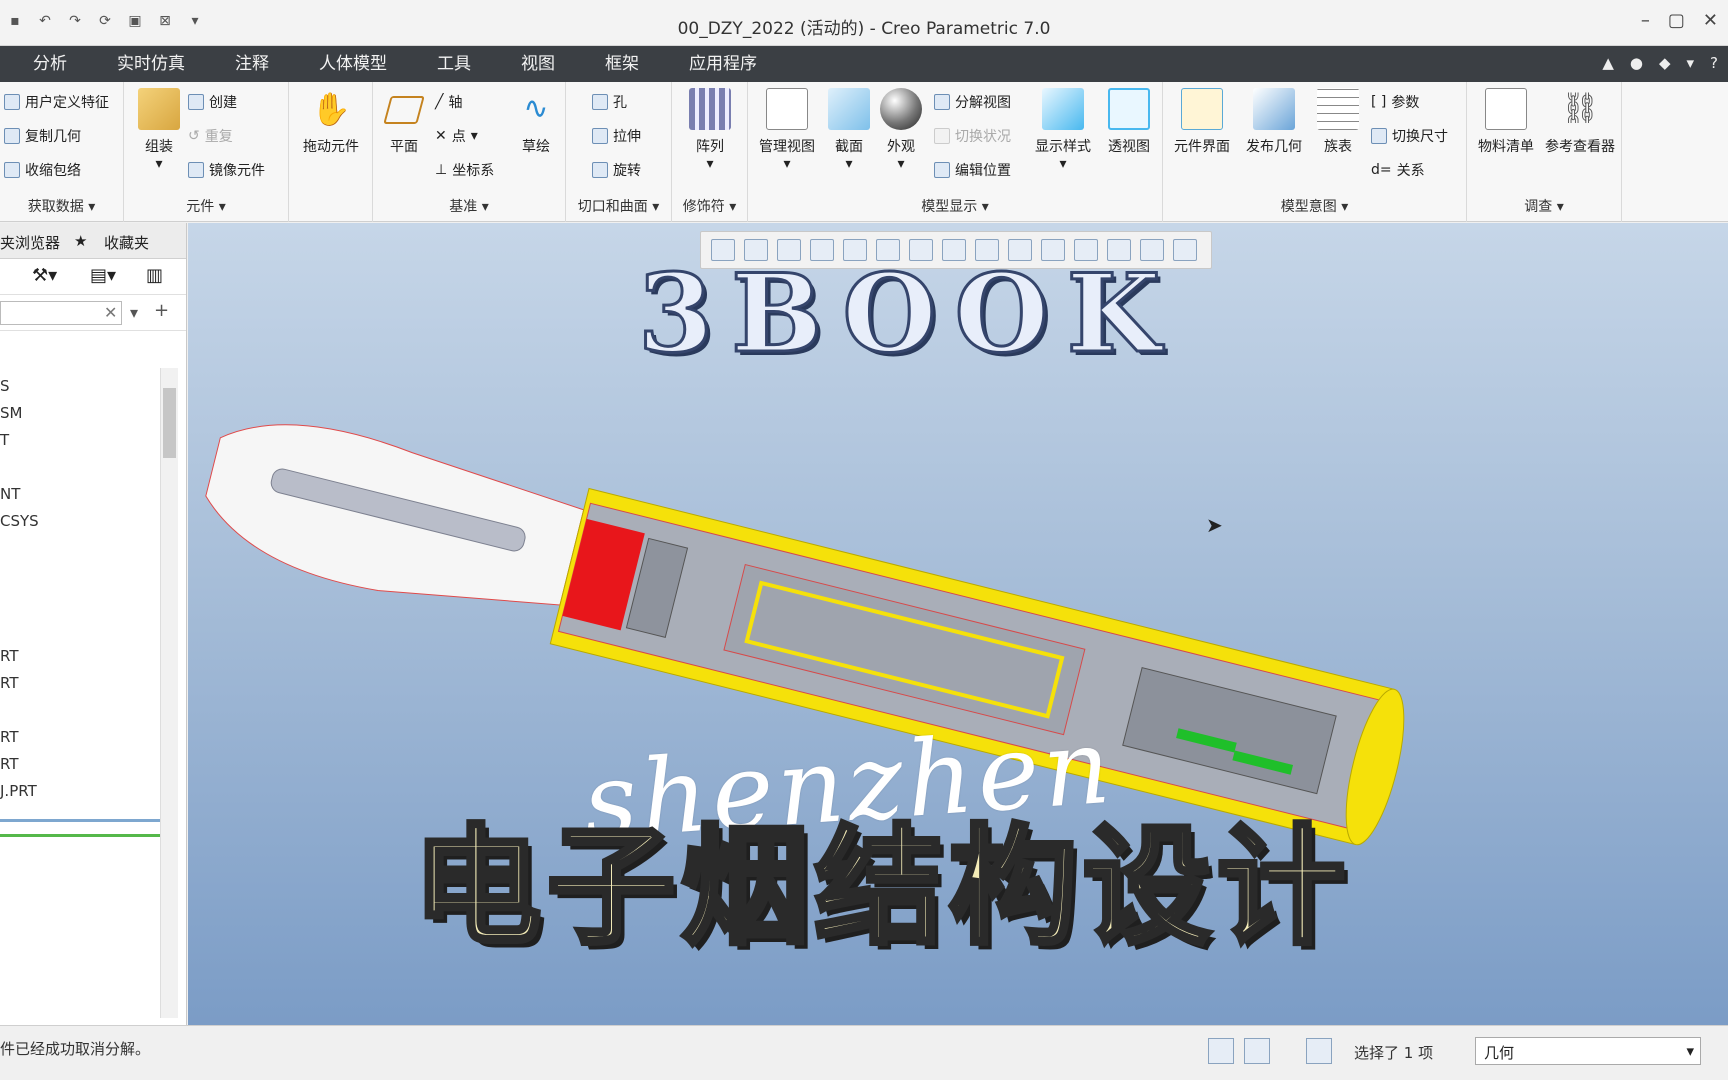 The image size is (1728, 1080). What do you see at coordinates (1395, 102) in the screenshot?
I see `parameters-button: [ ] 参数` at bounding box center [1395, 102].